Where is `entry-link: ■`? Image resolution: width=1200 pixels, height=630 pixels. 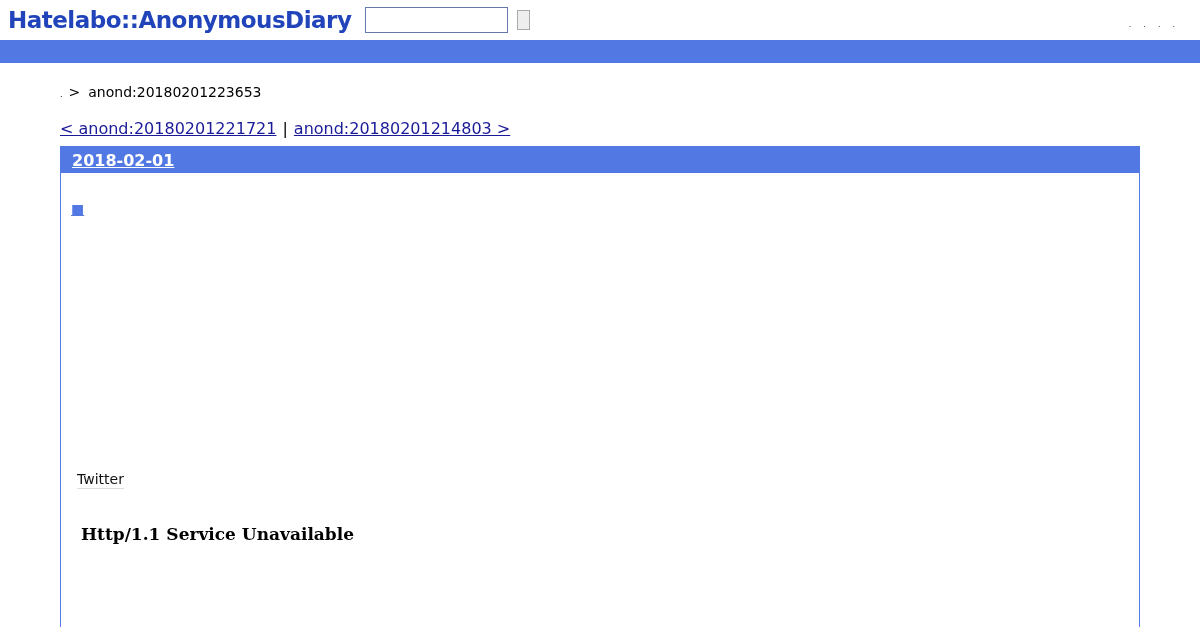 entry-link: ■ is located at coordinates (78, 209).